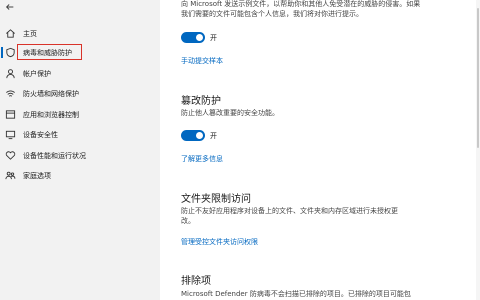 The width and height of the screenshot is (480, 300). I want to click on sidebar-item-device-security: 设备安全性, so click(80, 134).